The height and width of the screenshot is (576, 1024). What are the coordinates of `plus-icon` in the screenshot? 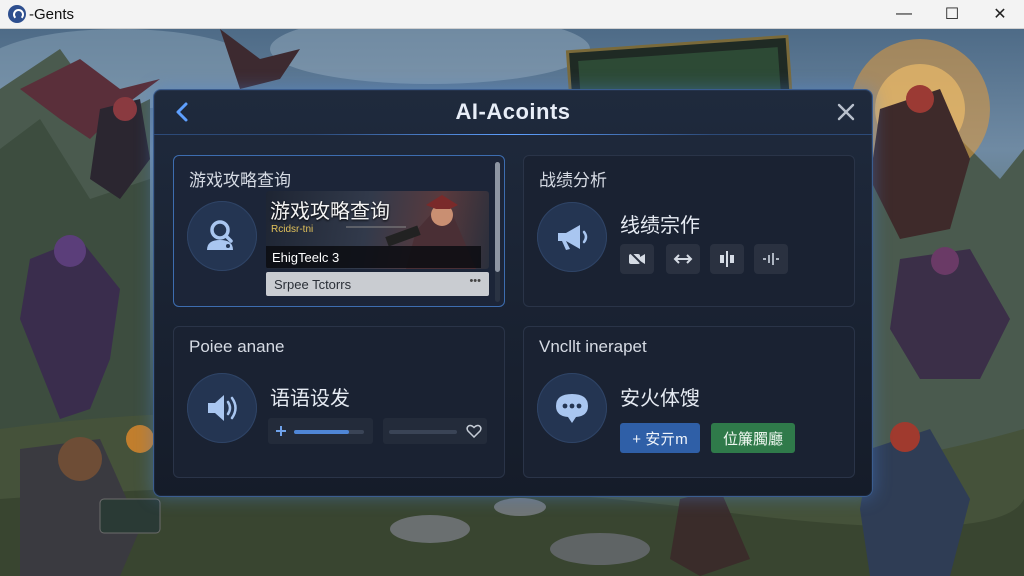 It's located at (281, 431).